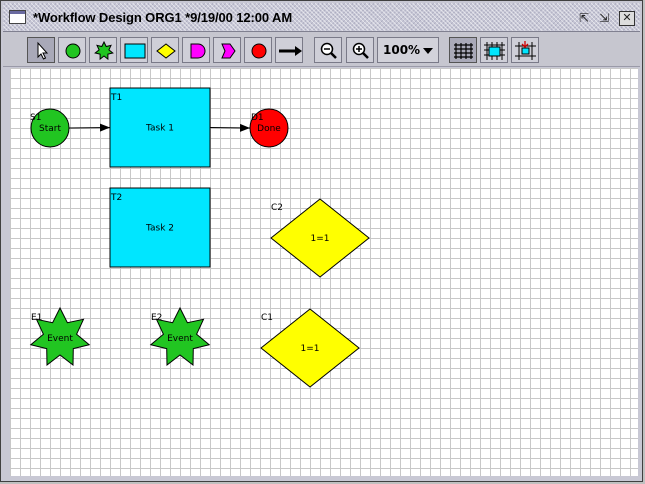 The width and height of the screenshot is (645, 484). What do you see at coordinates (584, 18) in the screenshot?
I see `minimize-icon: ⇱` at bounding box center [584, 18].